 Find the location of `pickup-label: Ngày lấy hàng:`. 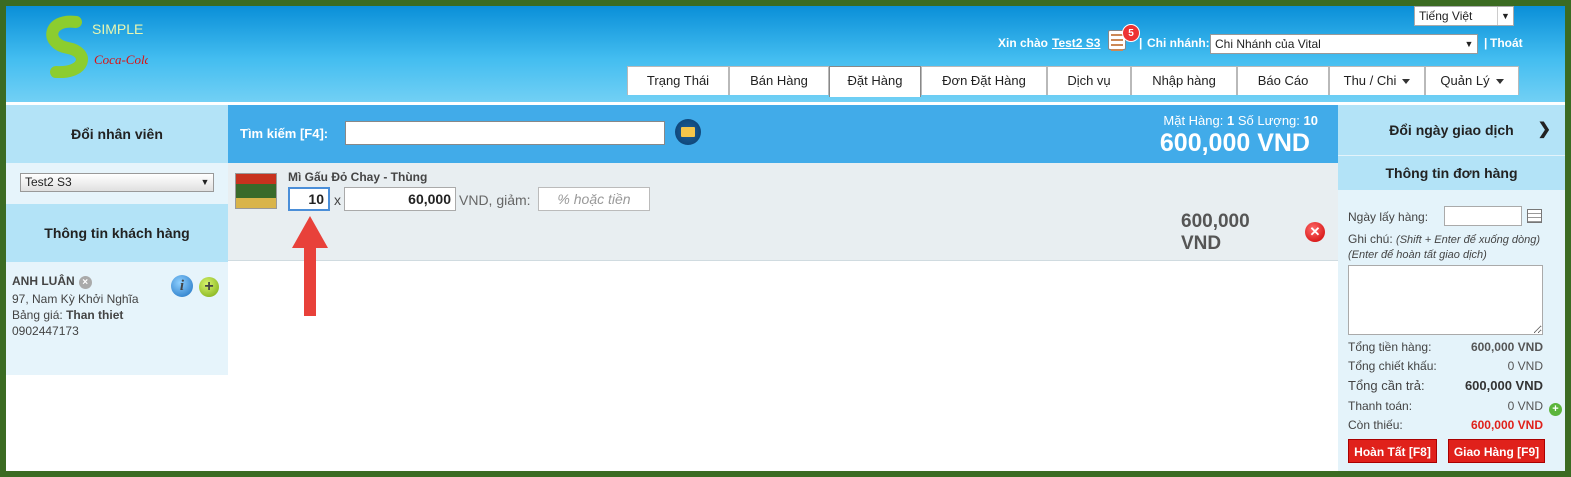

pickup-label: Ngày lấy hàng: is located at coordinates (1388, 217).